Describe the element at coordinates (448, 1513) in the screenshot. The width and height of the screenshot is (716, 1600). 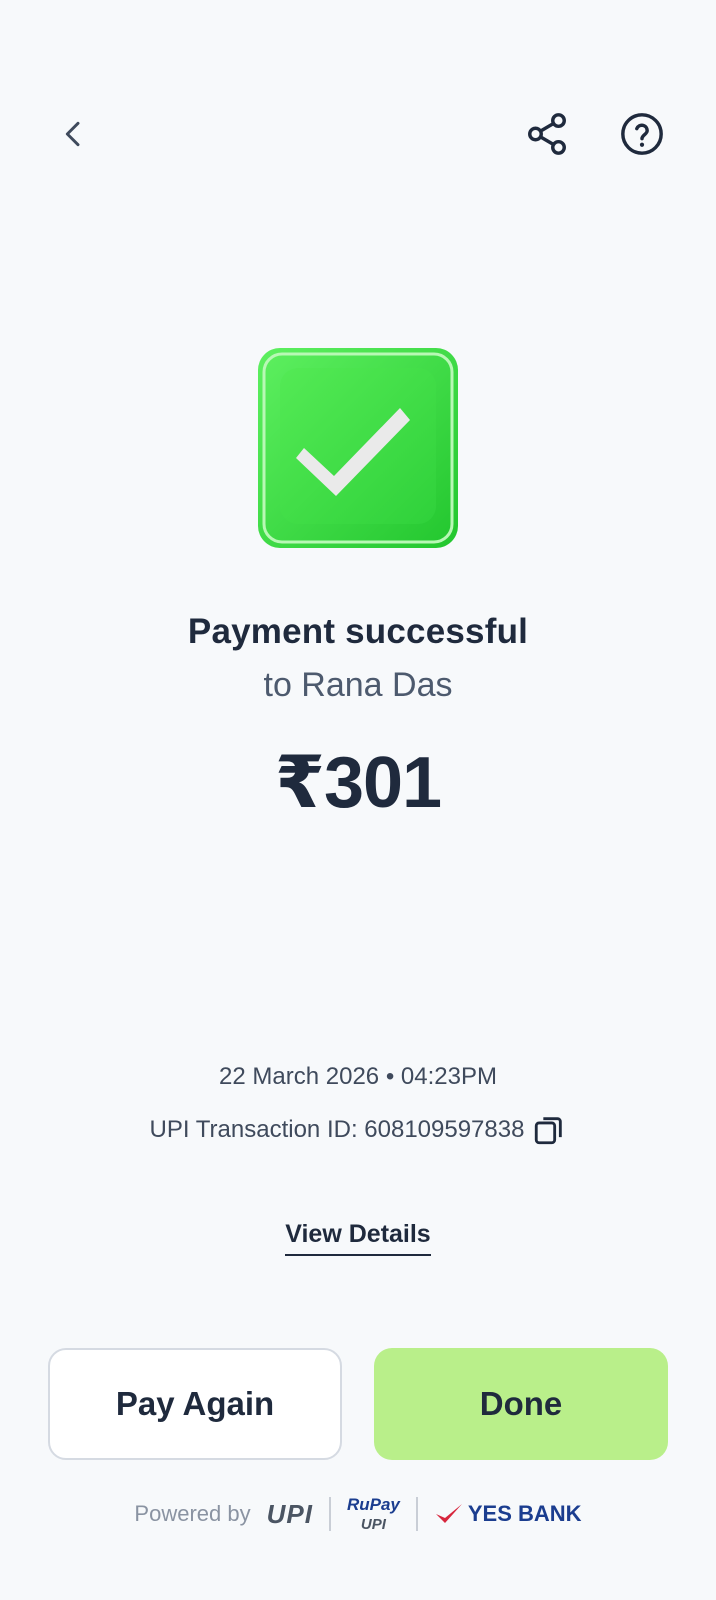
I see `yes-bank-check-icon` at that location.